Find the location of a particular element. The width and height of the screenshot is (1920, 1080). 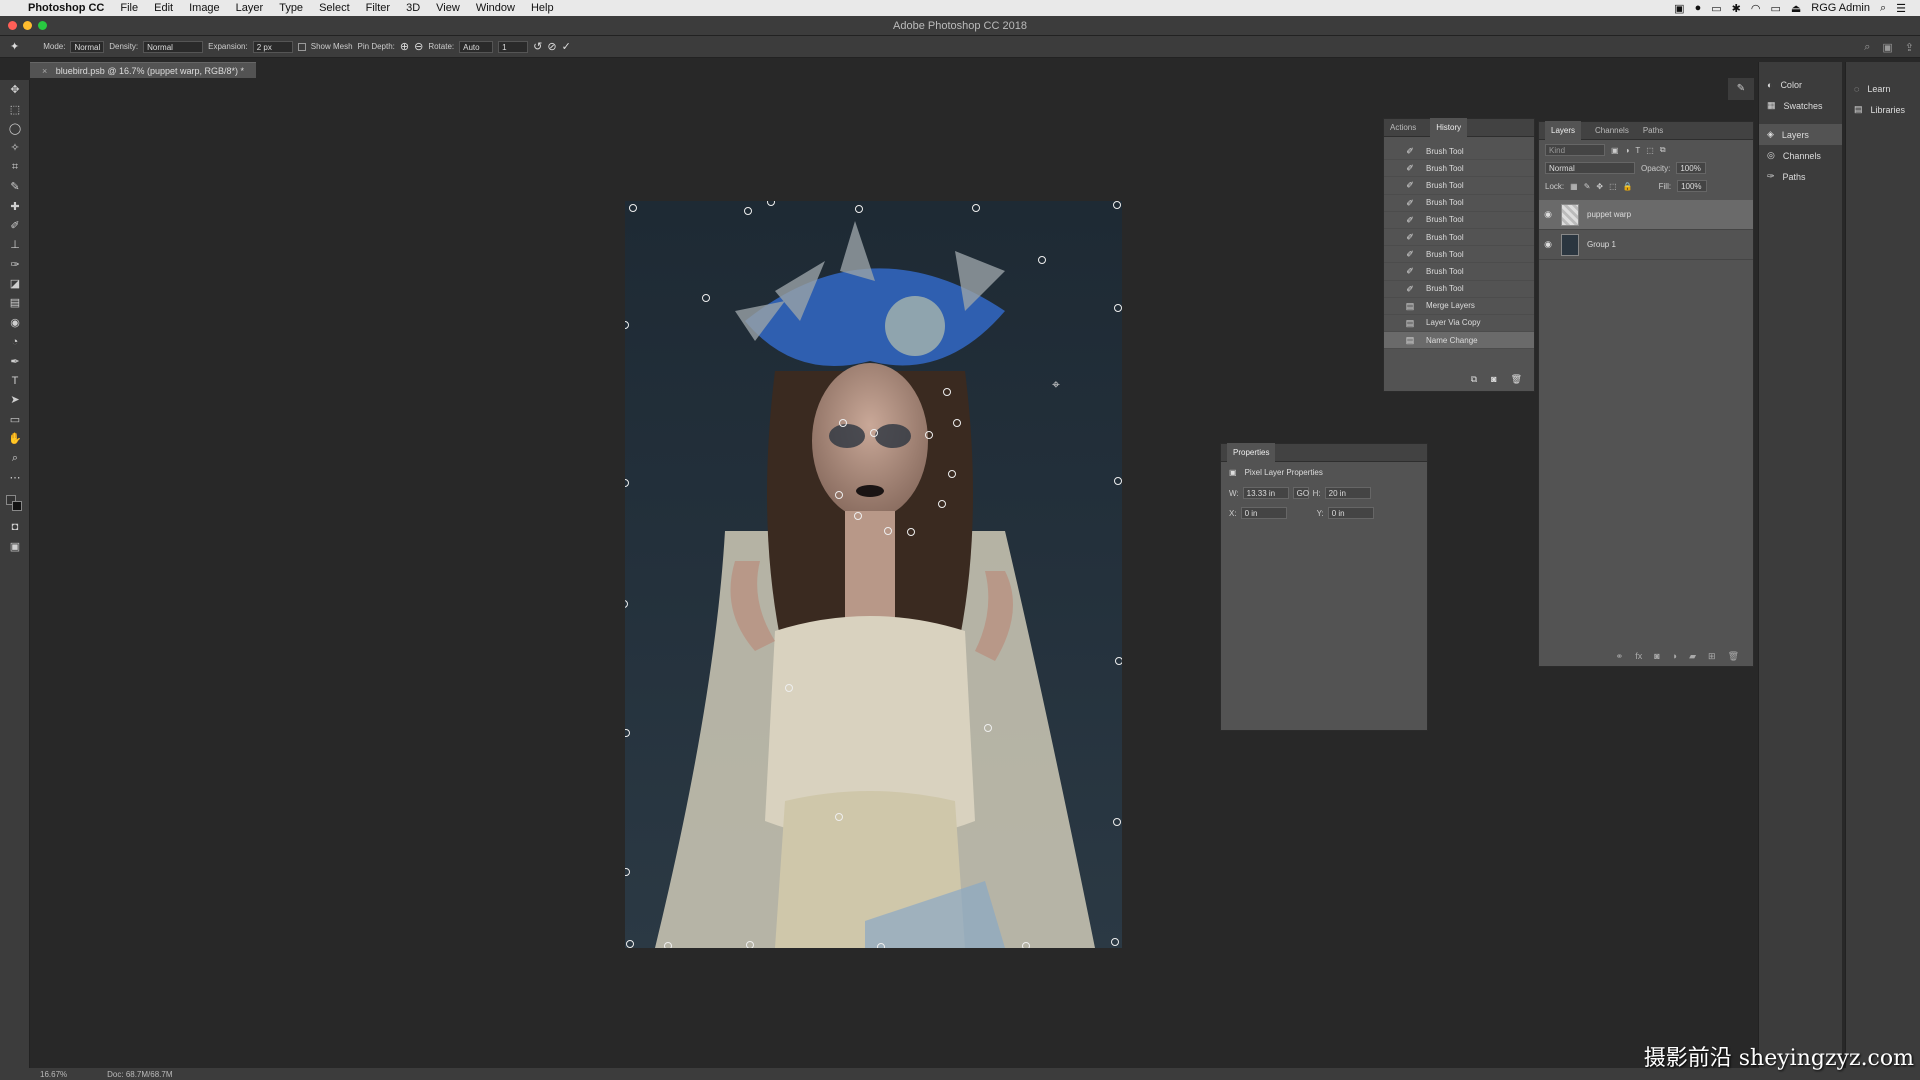

tab-channels: Channels is located at coordinates (1612, 130).